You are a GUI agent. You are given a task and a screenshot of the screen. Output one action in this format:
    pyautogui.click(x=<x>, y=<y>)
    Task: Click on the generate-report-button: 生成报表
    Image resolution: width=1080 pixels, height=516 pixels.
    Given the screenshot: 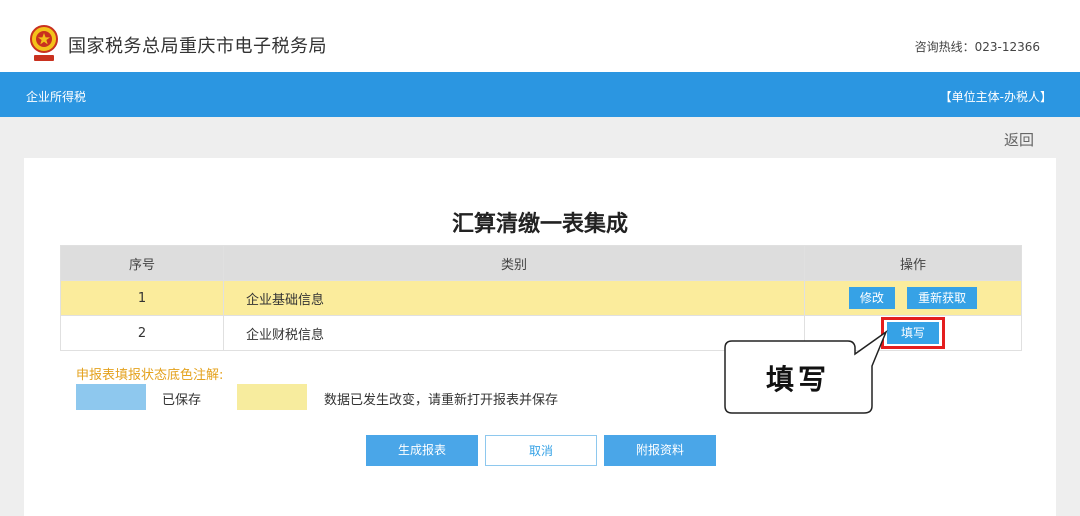 What is the action you would take?
    pyautogui.click(x=422, y=450)
    